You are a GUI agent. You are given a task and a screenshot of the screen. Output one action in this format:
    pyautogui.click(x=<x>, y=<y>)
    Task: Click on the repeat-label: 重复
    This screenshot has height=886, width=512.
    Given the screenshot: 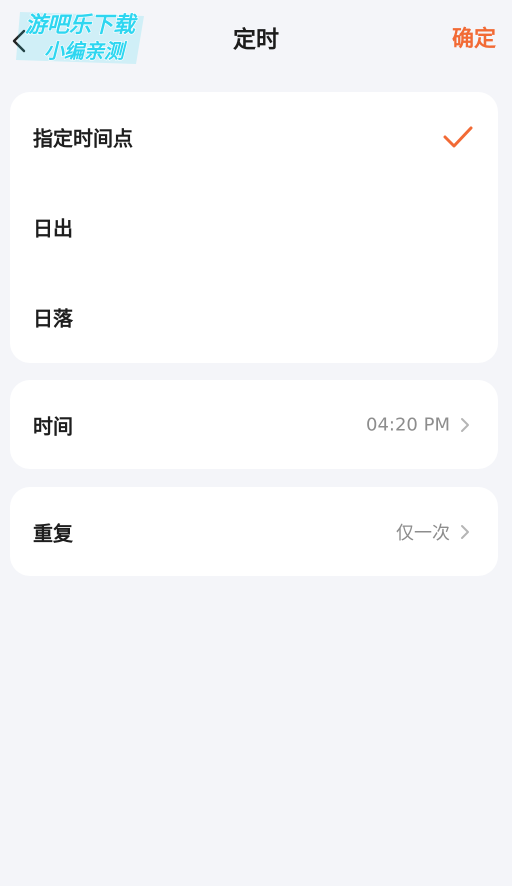 What is the action you would take?
    pyautogui.click(x=53, y=533)
    